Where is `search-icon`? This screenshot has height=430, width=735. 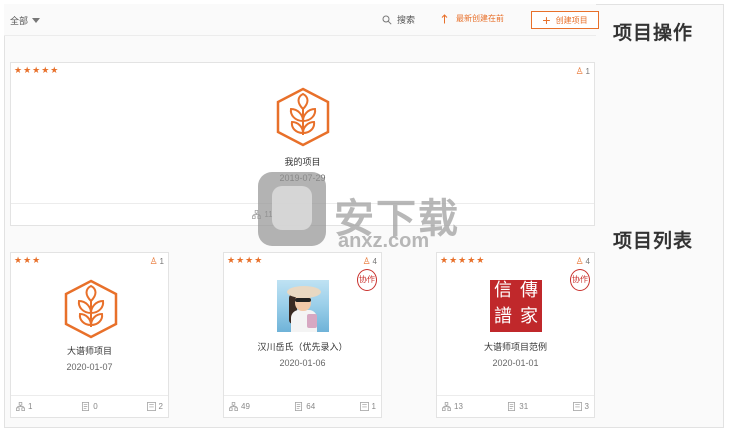 search-icon is located at coordinates (387, 20).